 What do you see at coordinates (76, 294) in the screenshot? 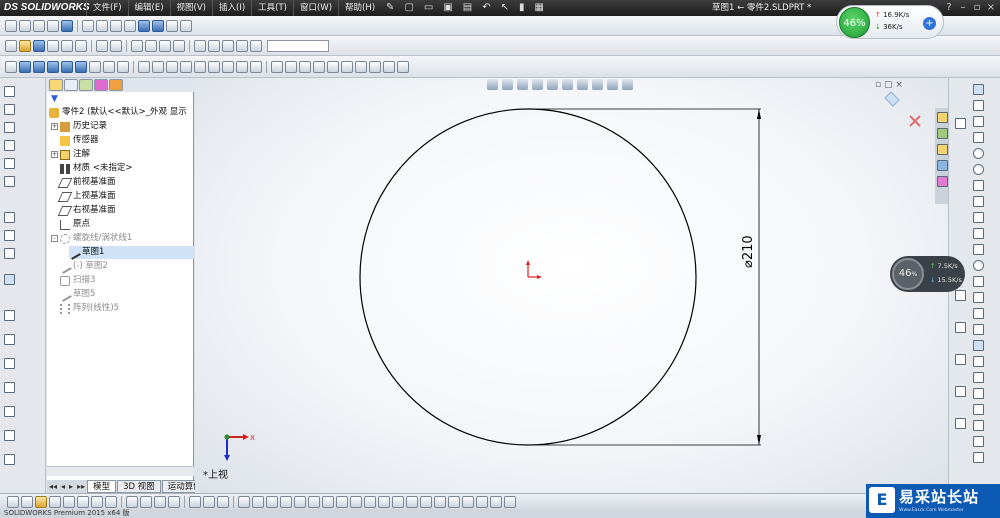
I see `tree-item-sketch5: 草图5` at bounding box center [76, 294].